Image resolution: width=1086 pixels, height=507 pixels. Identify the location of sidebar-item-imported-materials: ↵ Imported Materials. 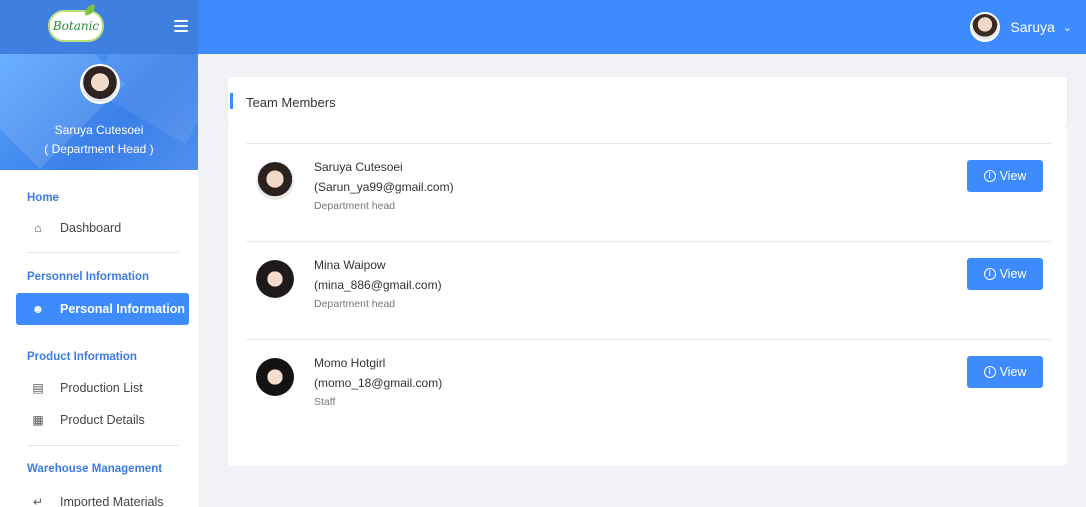
(102, 496).